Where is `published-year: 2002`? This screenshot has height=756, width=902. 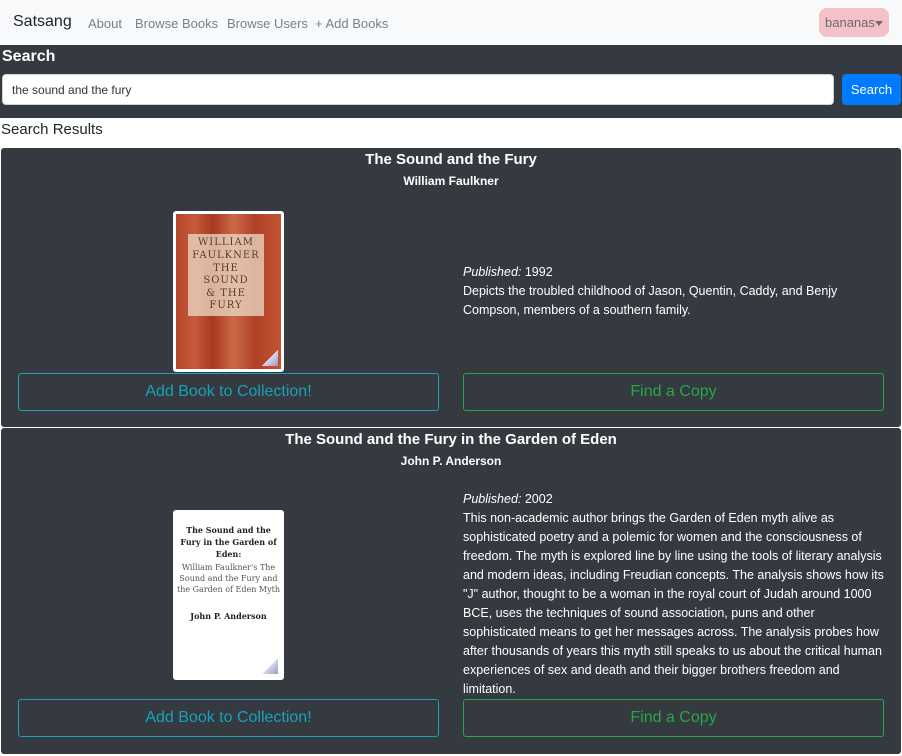
published-year: 2002 is located at coordinates (538, 499).